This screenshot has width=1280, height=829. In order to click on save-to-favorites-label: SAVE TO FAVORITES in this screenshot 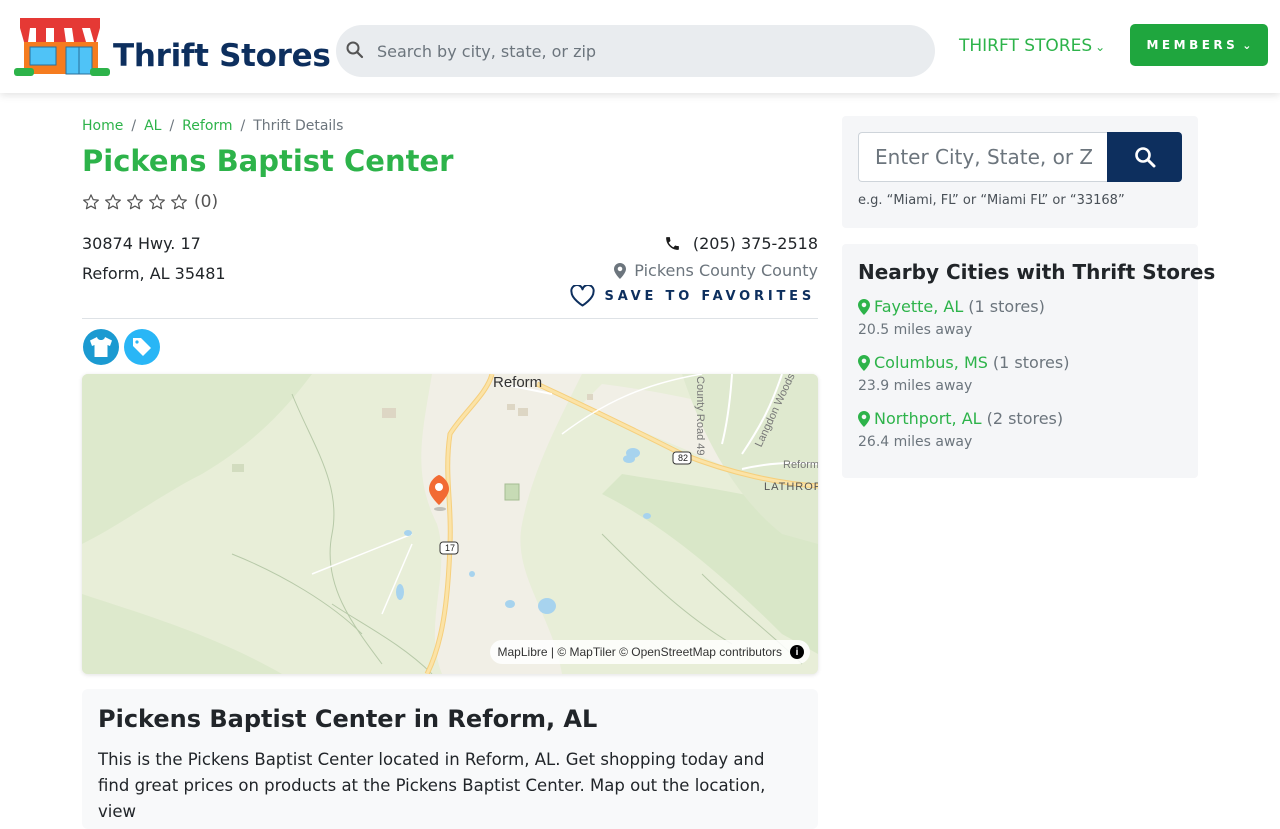, I will do `click(709, 296)`.